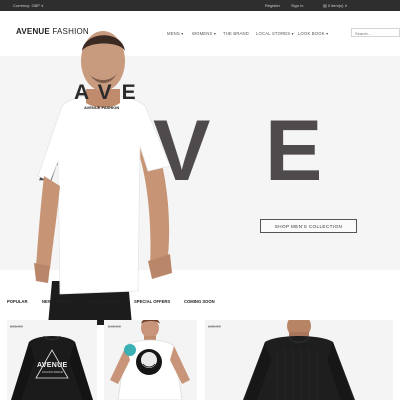  I want to click on tab-special-offers: SPECIAL OFFERS, so click(152, 301).